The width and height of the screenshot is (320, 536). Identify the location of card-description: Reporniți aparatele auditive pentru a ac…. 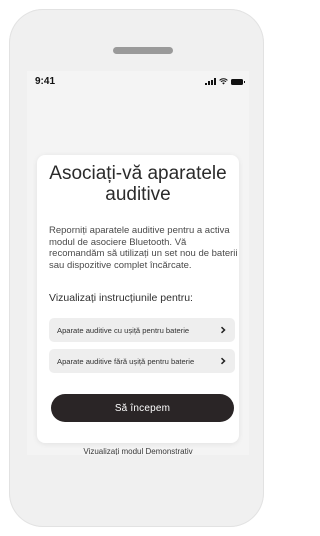
(143, 248).